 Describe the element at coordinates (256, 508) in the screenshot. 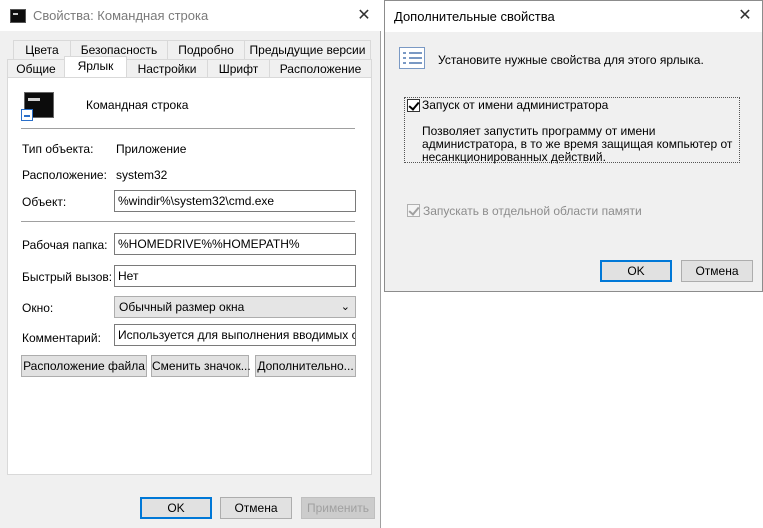

I see `cancel-button: Отмена` at that location.